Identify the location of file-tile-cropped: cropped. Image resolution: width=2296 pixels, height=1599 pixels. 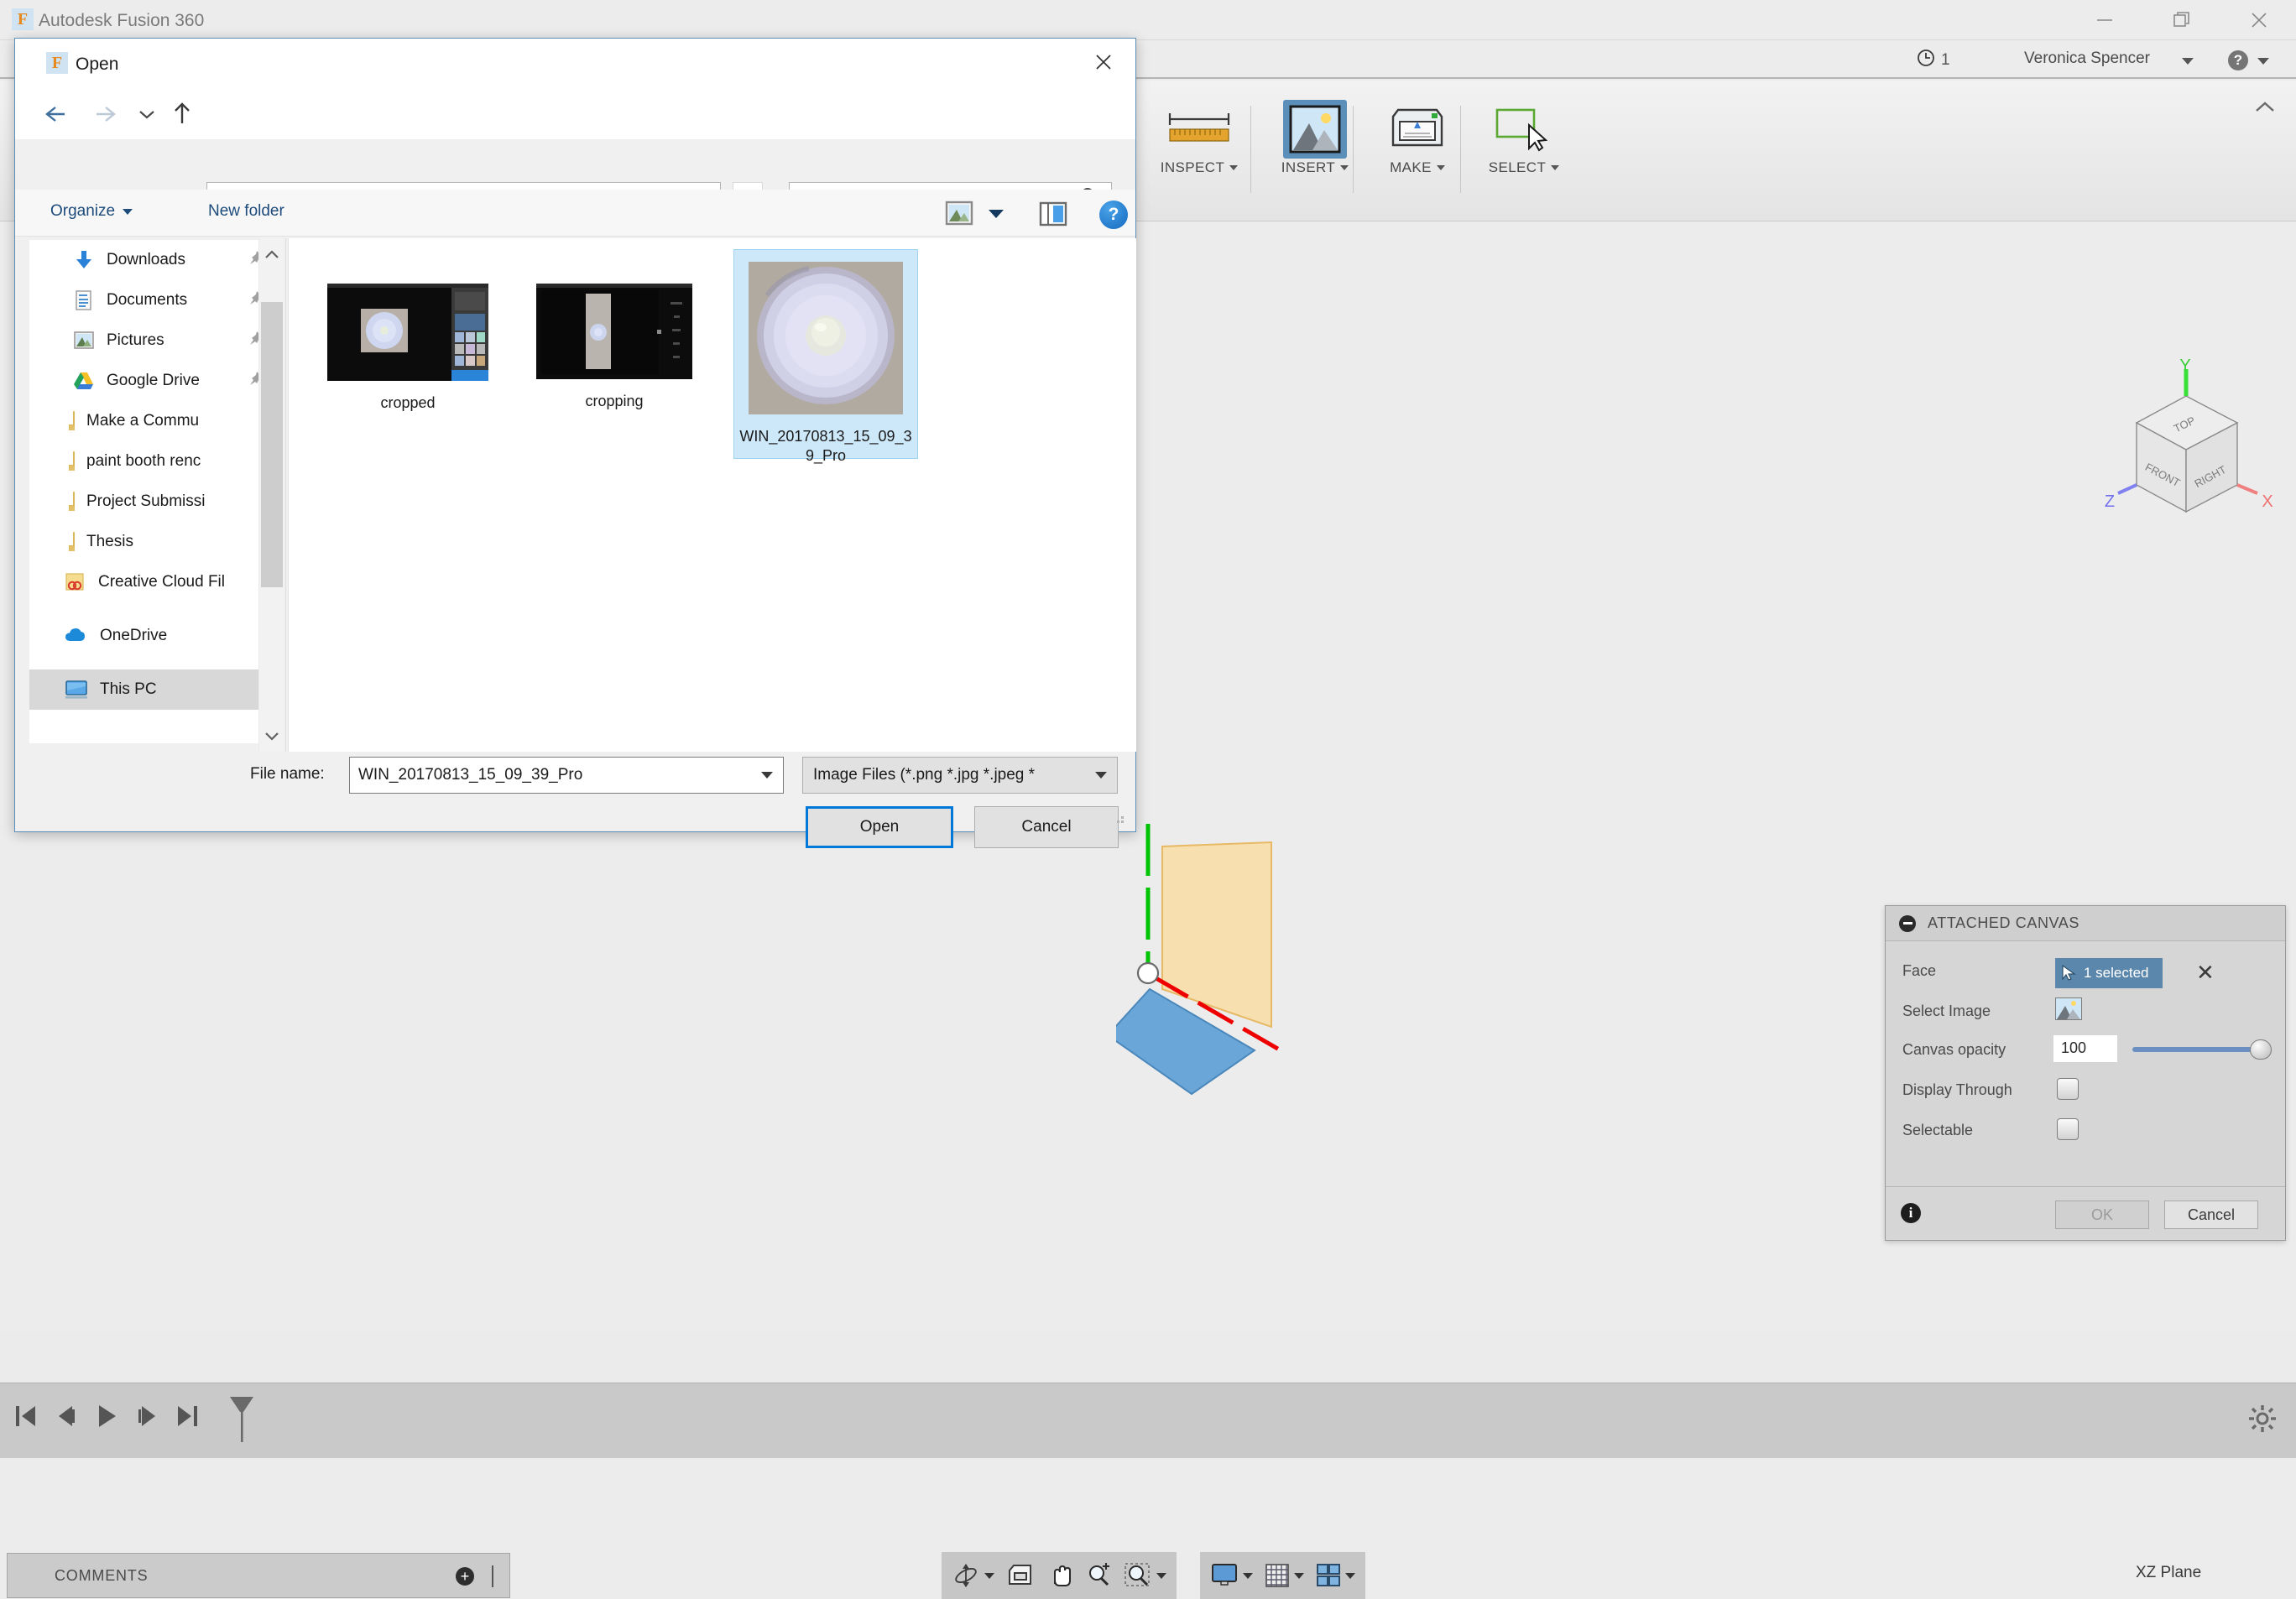
(408, 377).